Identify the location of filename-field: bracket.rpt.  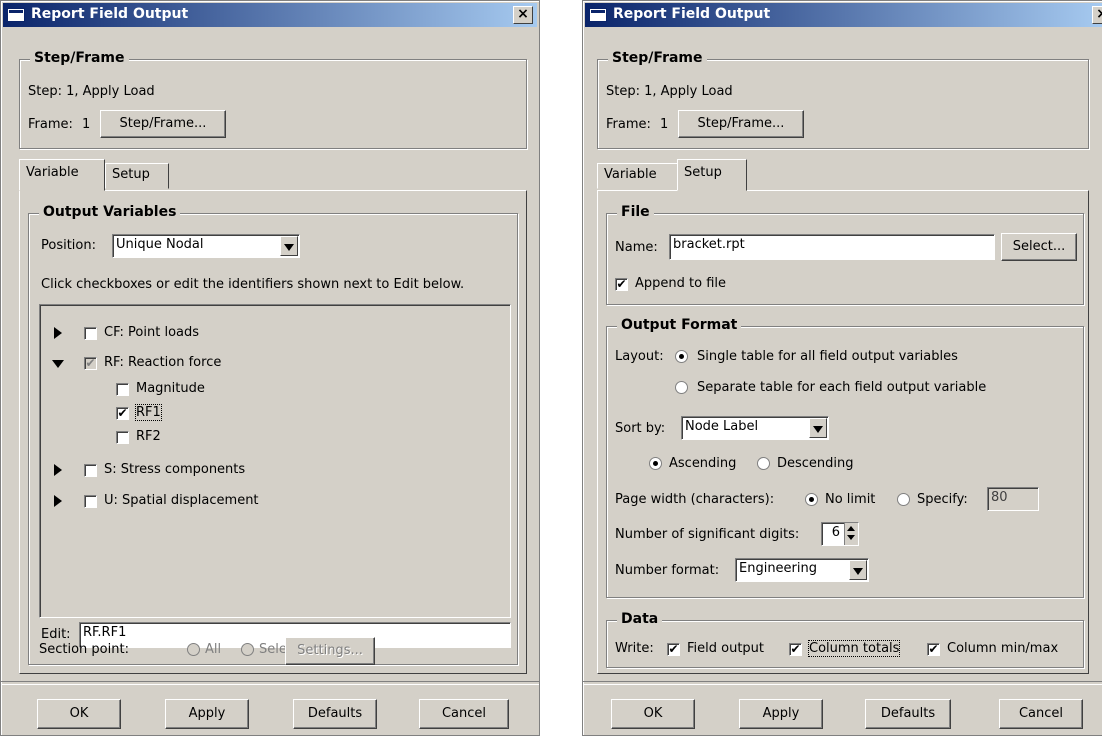
(832, 247).